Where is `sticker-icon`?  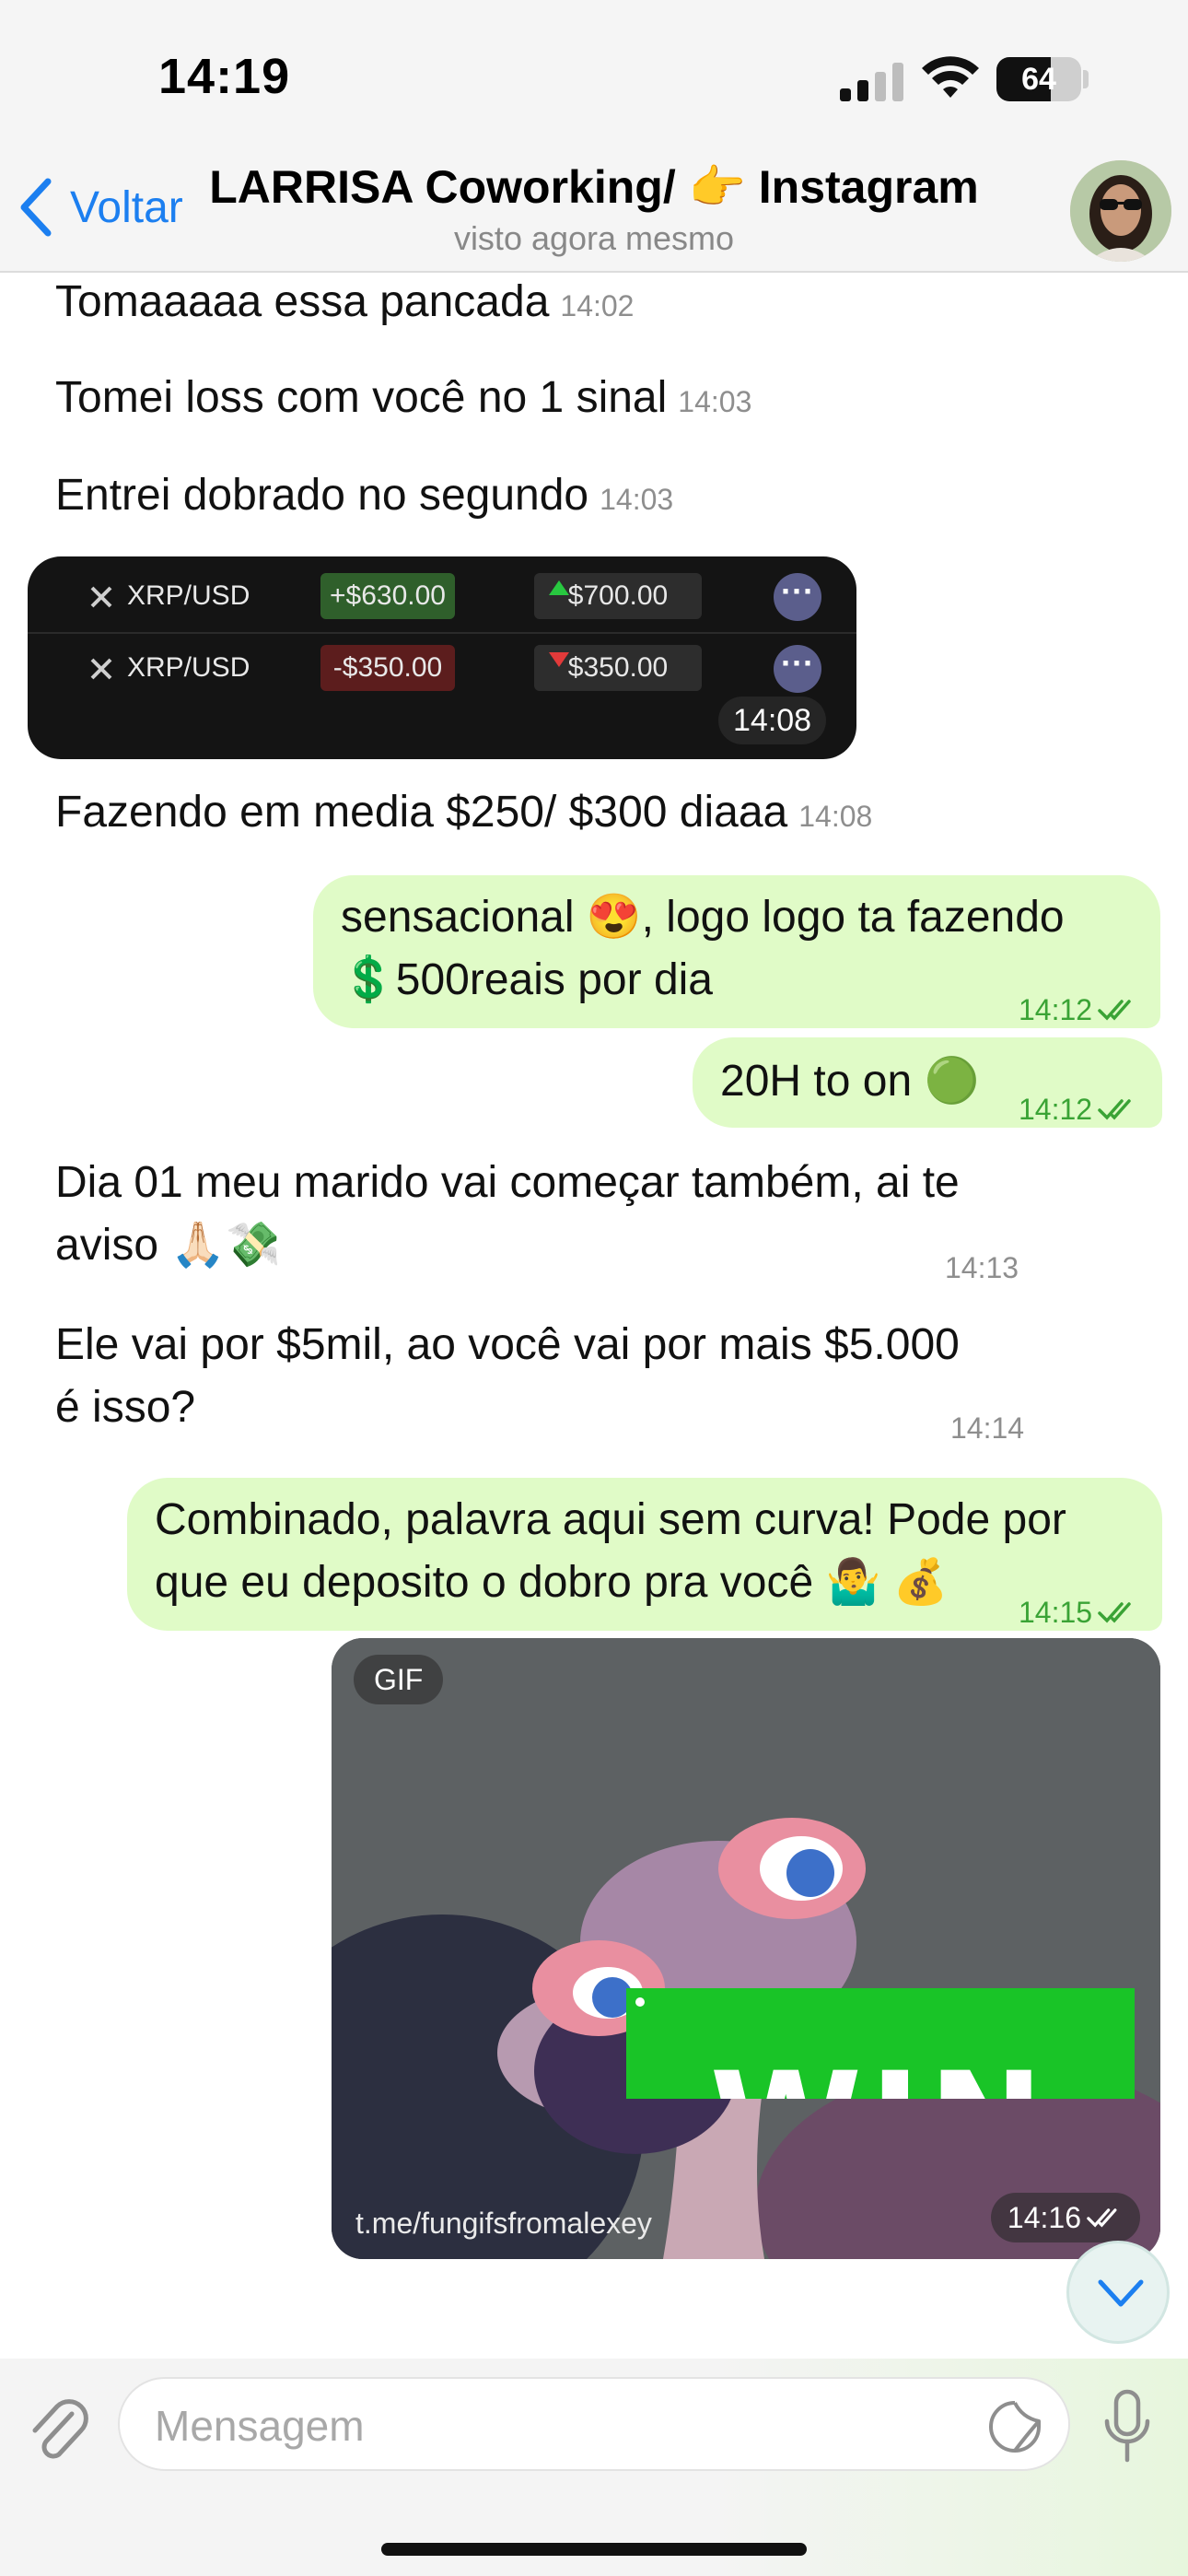 sticker-icon is located at coordinates (1014, 2426).